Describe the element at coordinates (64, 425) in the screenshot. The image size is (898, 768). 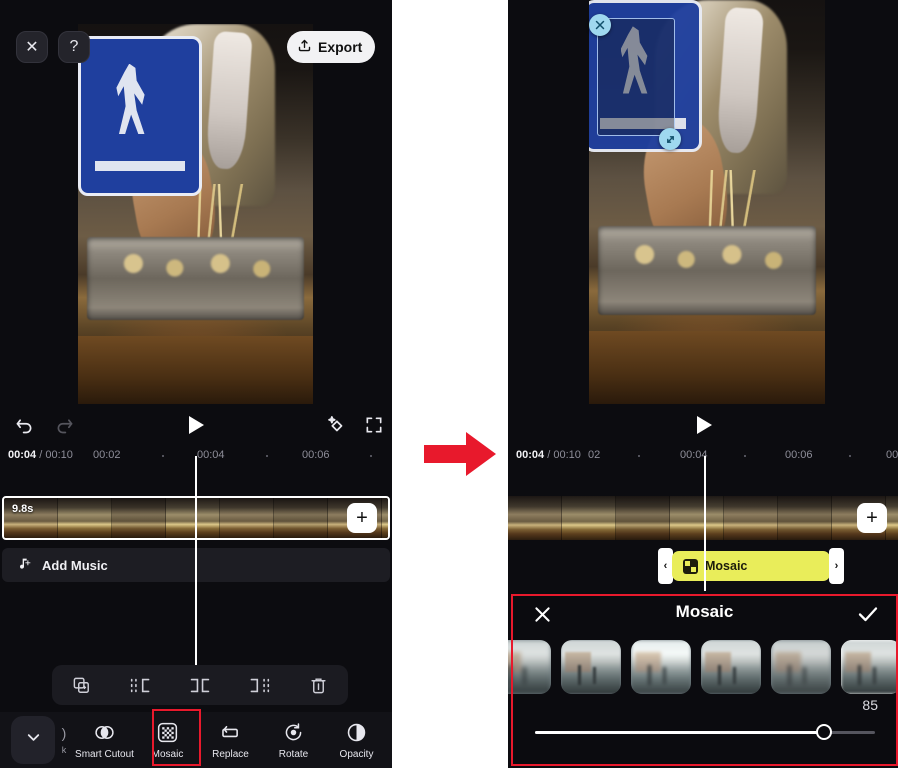
I see `redo-icon` at that location.